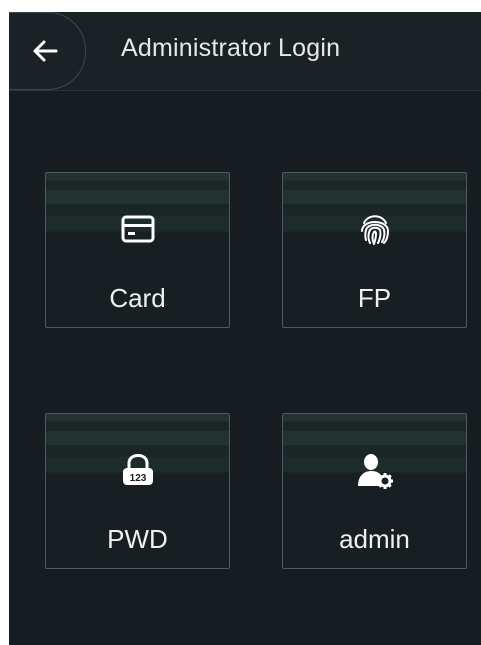 The image size is (481, 645). What do you see at coordinates (137, 250) in the screenshot?
I see `card-login-tile: Card` at bounding box center [137, 250].